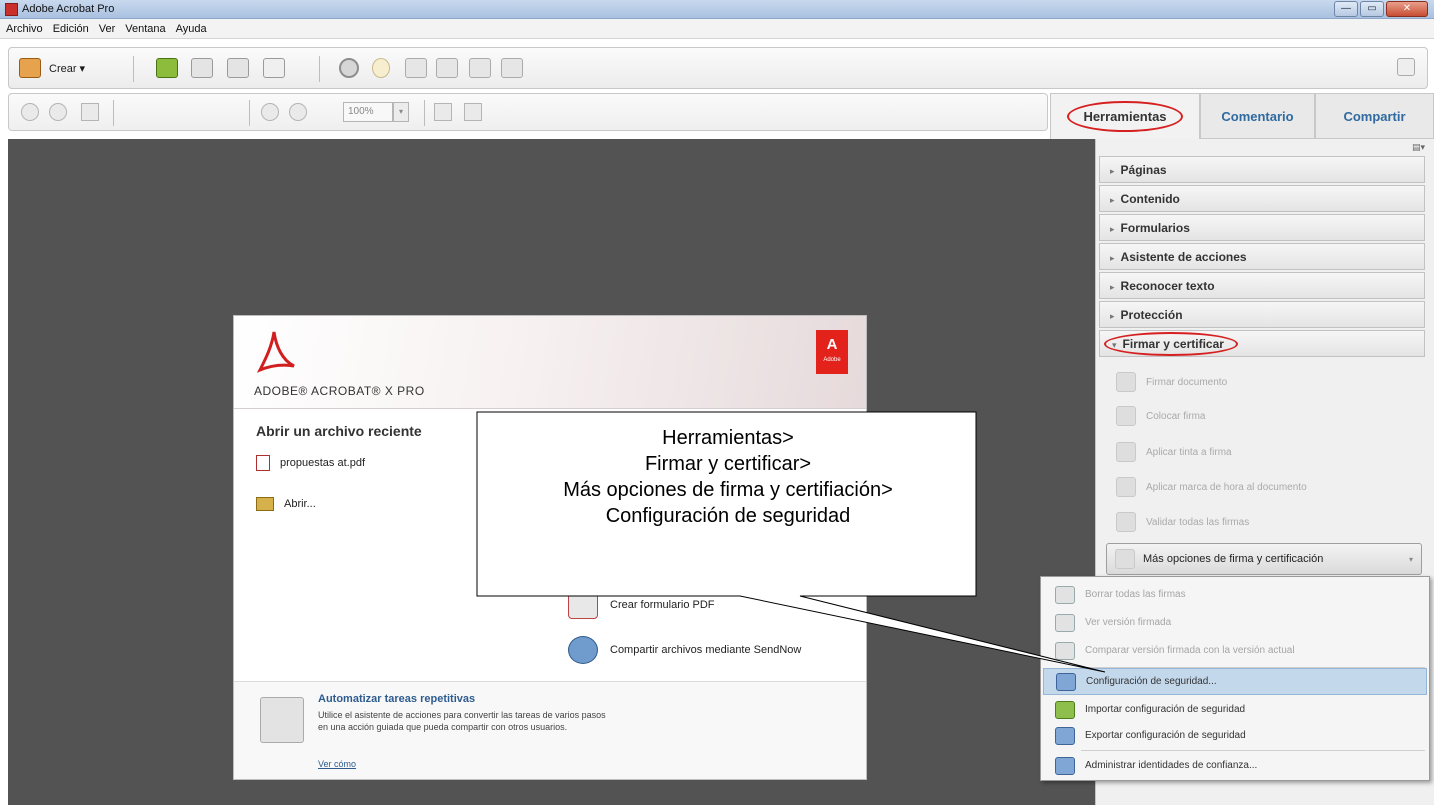 The width and height of the screenshot is (1434, 805). I want to click on identities-icon, so click(1065, 765).